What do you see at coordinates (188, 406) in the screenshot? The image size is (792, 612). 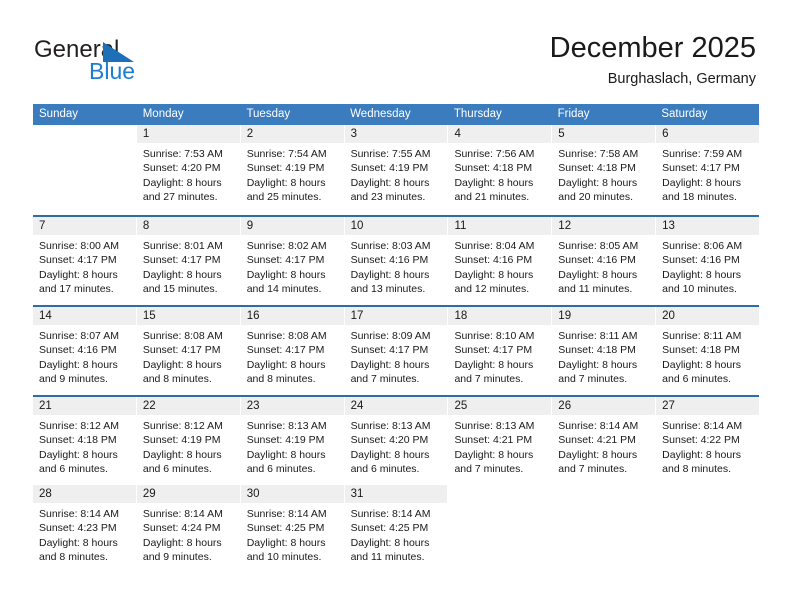 I see `day-number-band: 22` at bounding box center [188, 406].